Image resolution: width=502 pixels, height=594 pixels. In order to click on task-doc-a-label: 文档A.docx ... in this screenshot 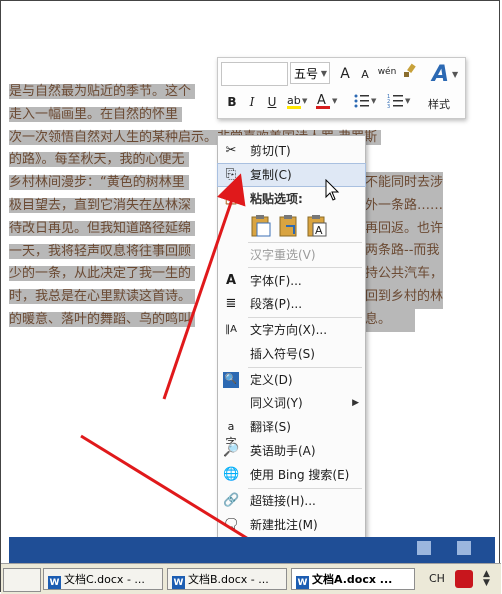, I will do `click(352, 579)`.